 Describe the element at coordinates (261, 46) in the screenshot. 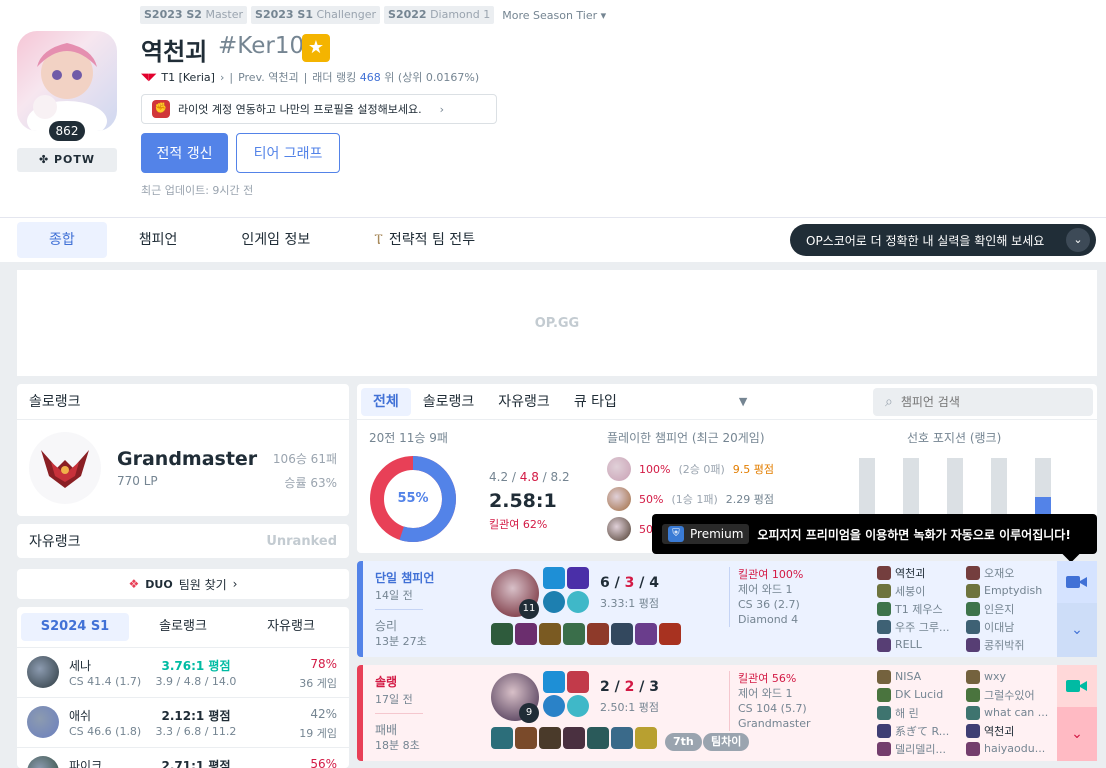

I see `summoner-tag: #Ker10` at that location.